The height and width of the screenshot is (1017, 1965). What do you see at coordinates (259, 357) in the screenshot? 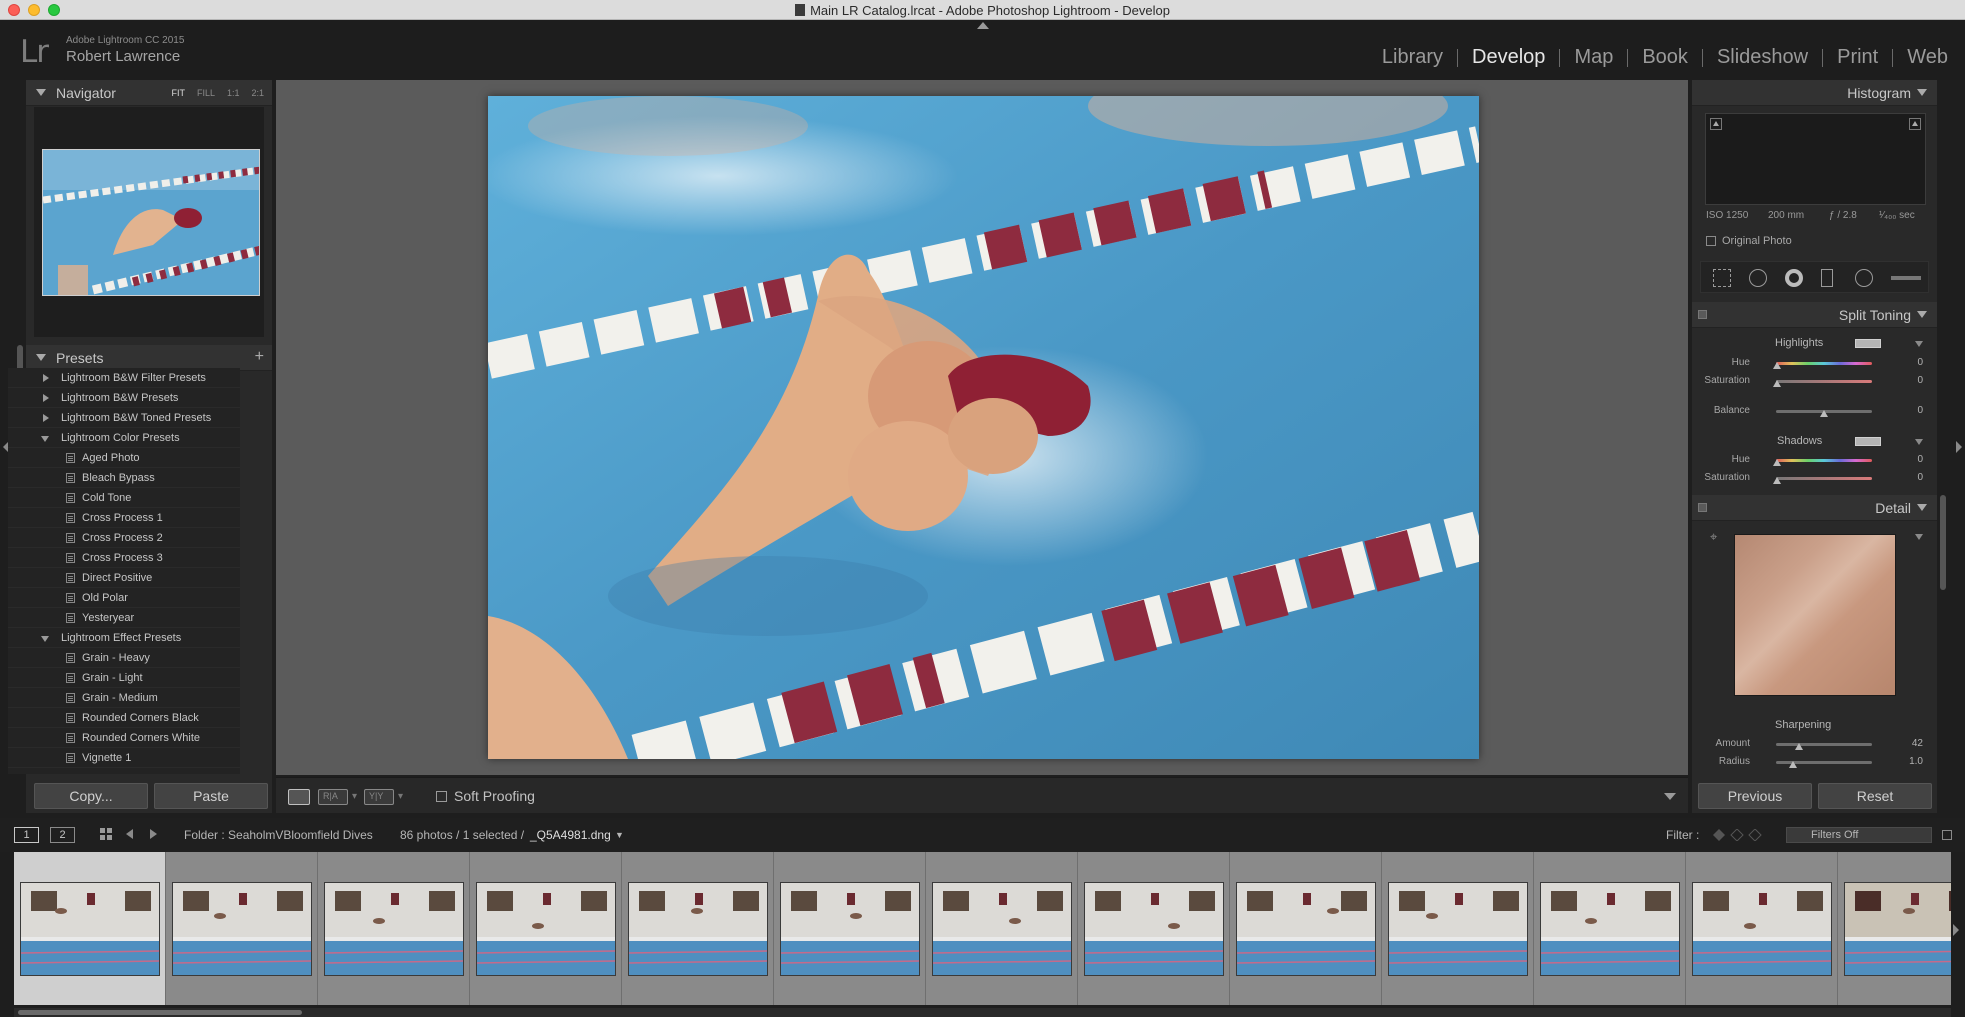
I see `add-preset-icon: +` at bounding box center [259, 357].